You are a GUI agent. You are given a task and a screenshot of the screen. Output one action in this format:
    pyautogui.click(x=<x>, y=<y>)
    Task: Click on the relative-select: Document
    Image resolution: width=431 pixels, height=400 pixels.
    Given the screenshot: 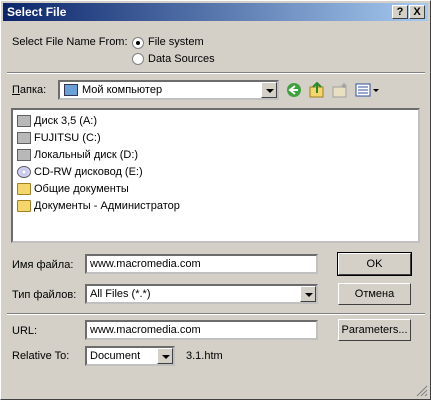 What is the action you would take?
    pyautogui.click(x=130, y=356)
    